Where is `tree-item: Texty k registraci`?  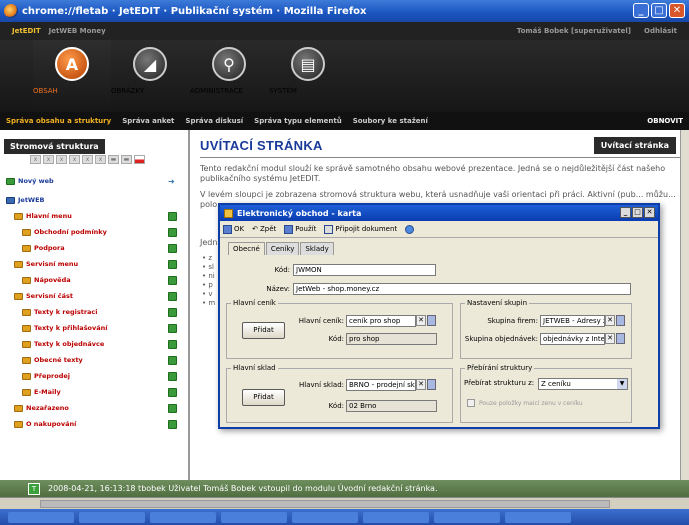 tree-item: Texty k registraci is located at coordinates (99, 312).